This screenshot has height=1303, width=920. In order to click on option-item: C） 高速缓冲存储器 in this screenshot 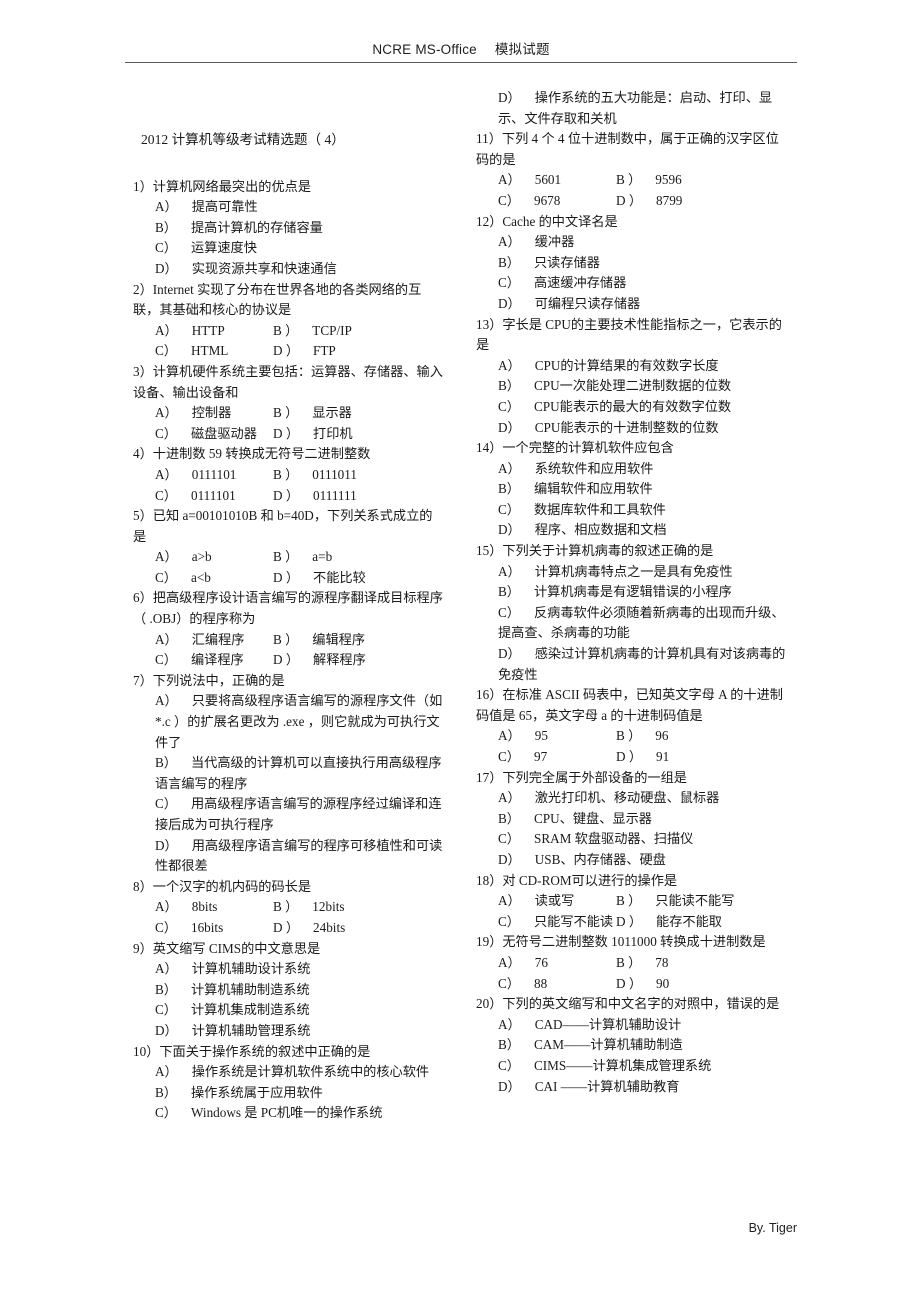, I will do `click(632, 283)`.